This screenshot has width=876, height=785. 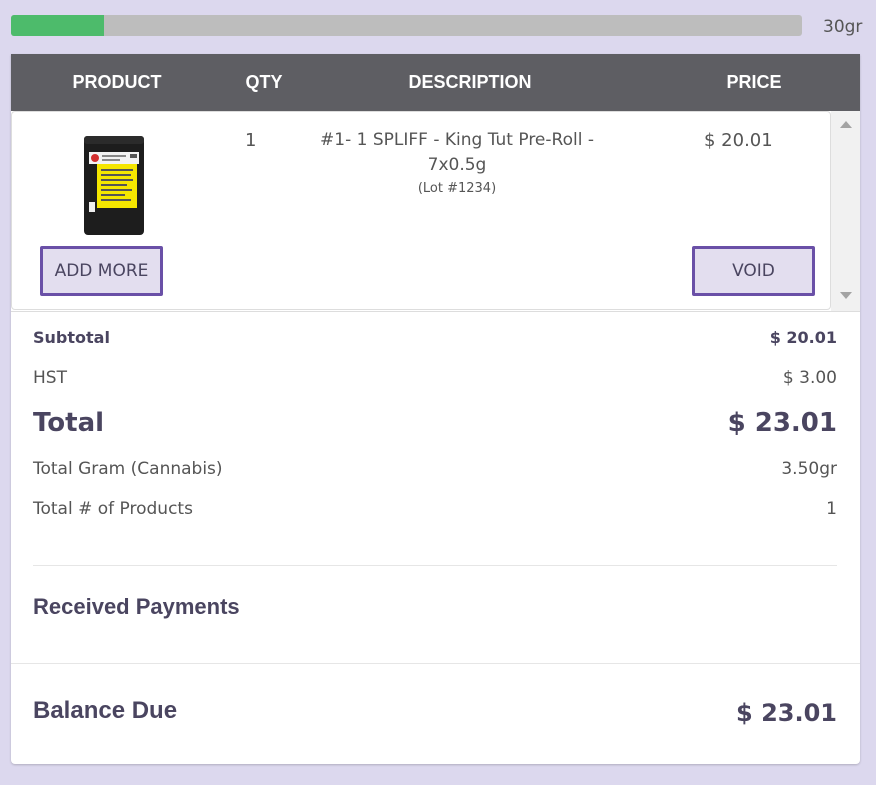 I want to click on header-description: DESCRIPTION, so click(x=470, y=82).